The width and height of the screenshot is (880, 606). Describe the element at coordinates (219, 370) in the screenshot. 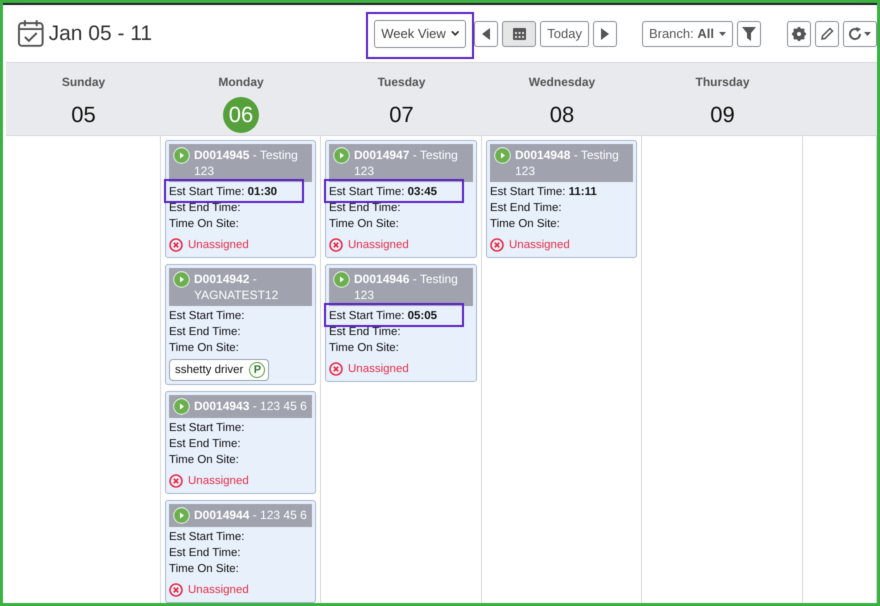

I see `driver-chip: sshetty driver P` at that location.